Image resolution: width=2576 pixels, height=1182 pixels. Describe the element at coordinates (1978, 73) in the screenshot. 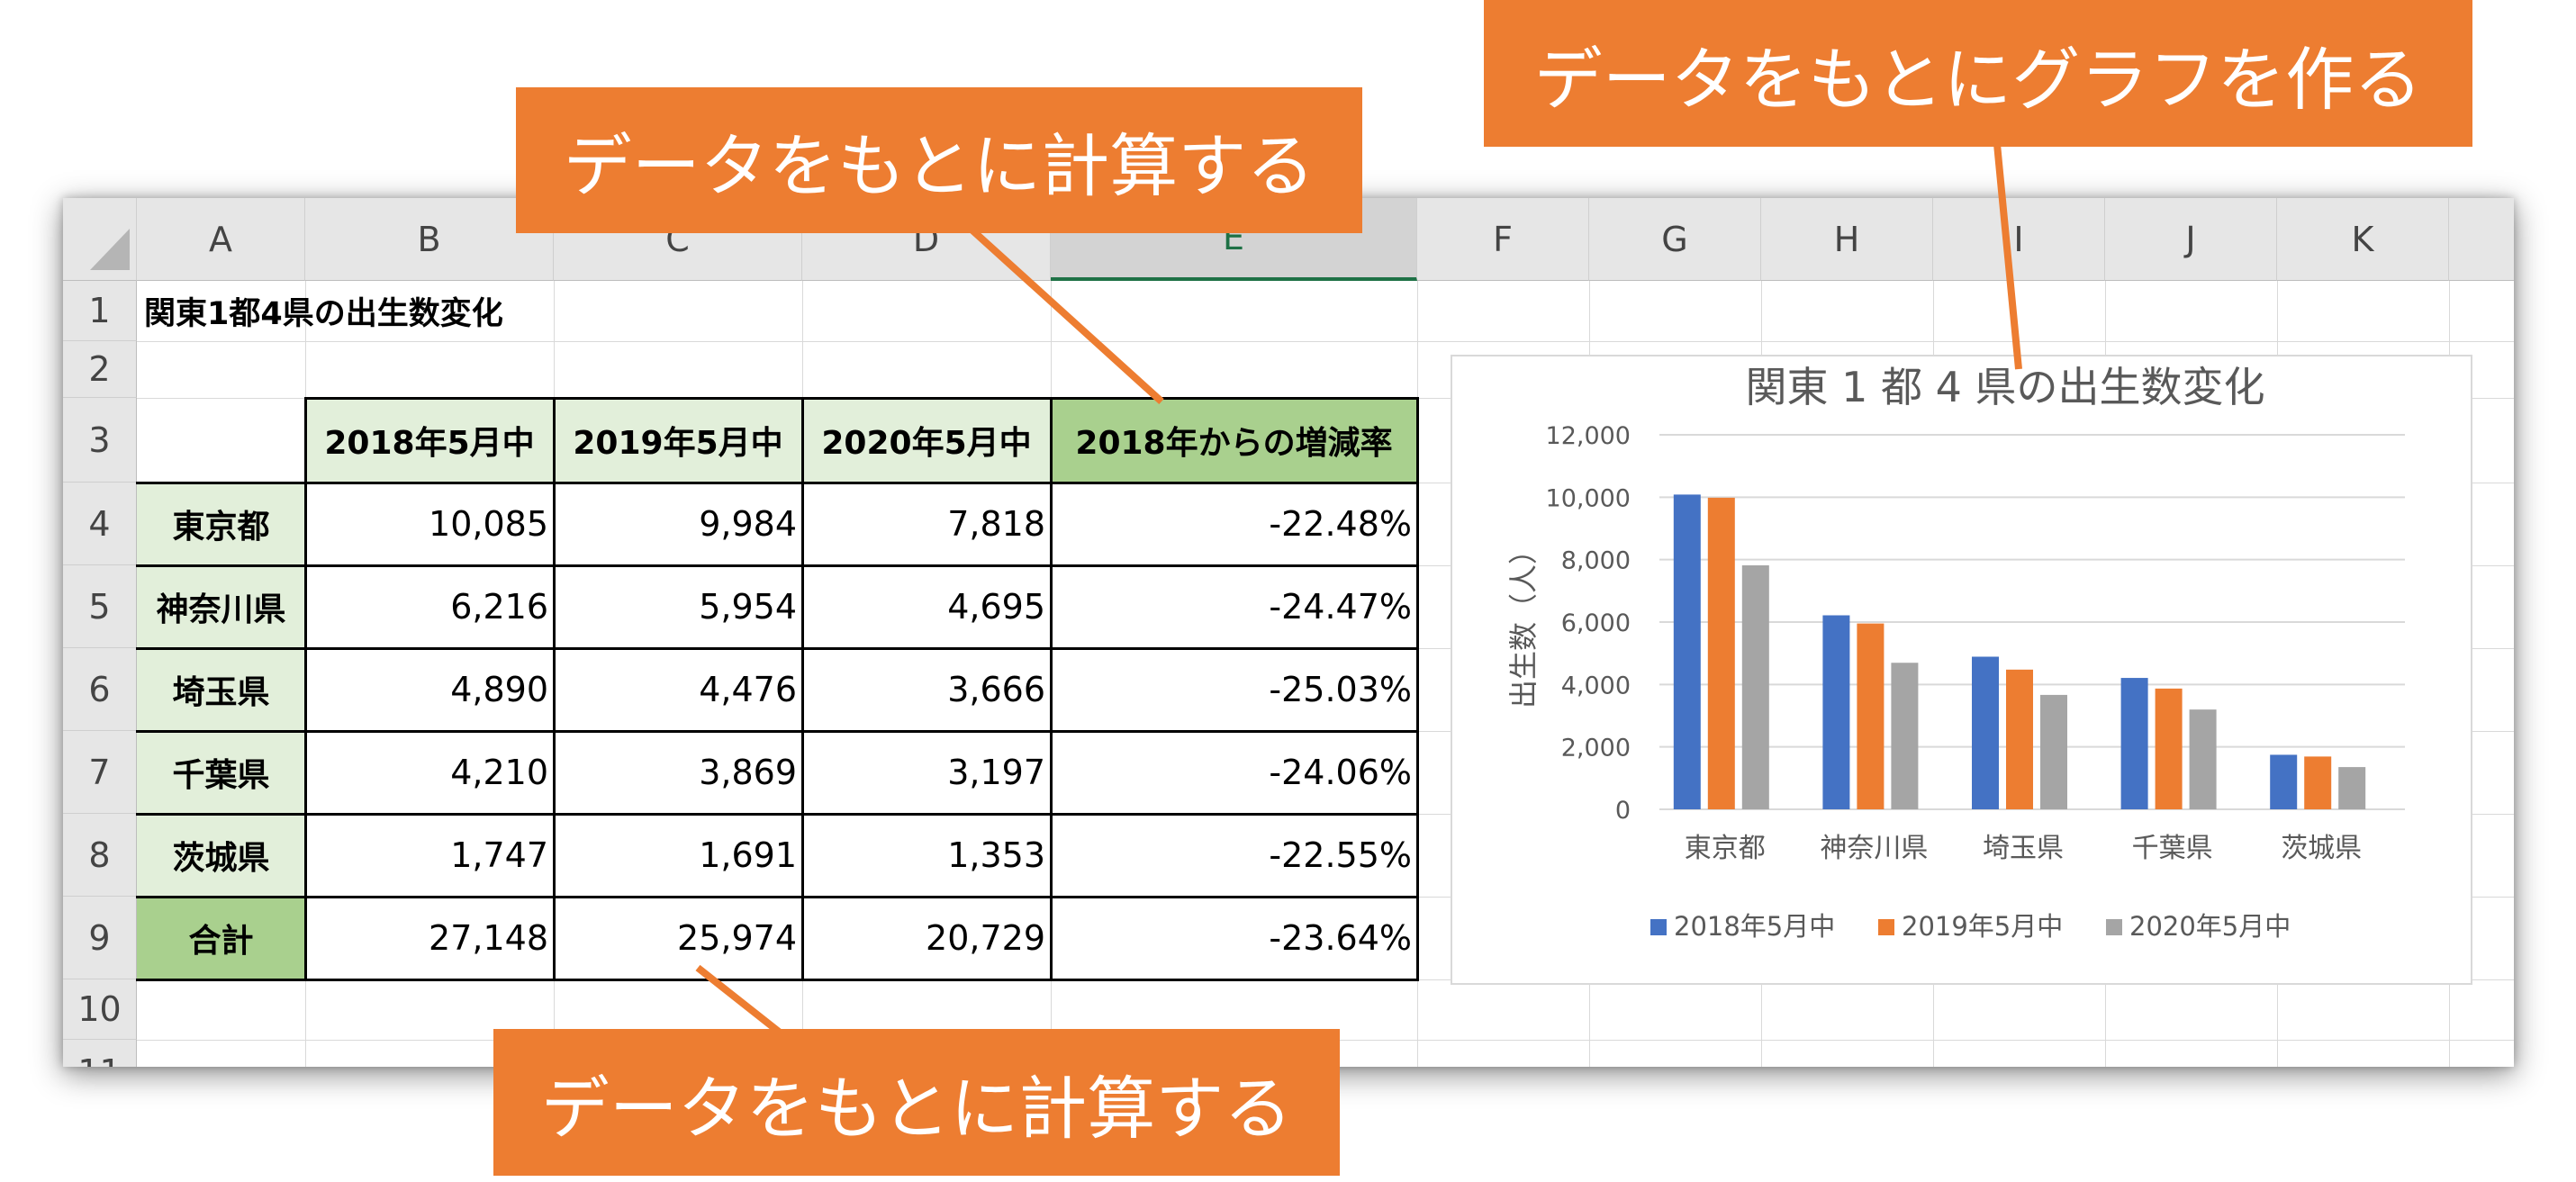

I see `callout-chart: データをもとにグラフを作る` at that location.